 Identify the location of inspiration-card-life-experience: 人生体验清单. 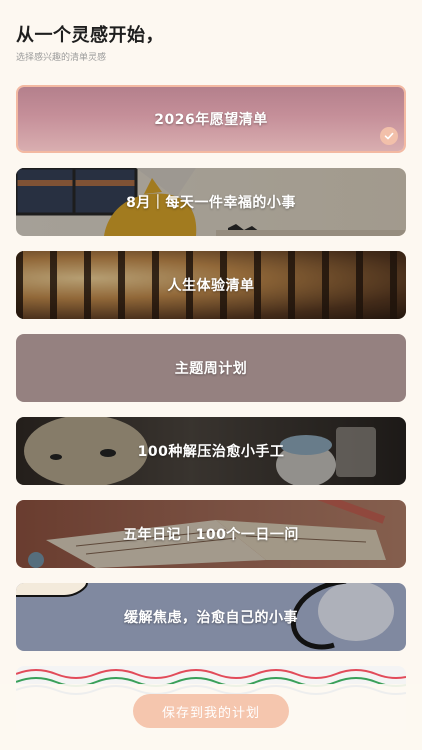
(211, 285).